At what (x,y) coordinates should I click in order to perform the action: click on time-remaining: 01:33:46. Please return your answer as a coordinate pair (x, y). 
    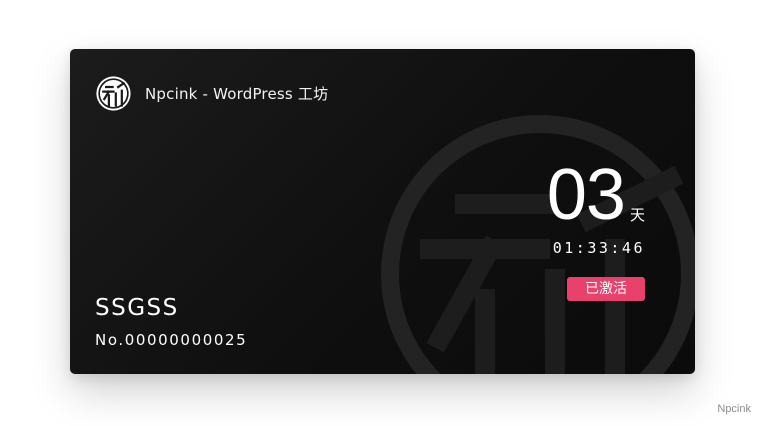
    Looking at the image, I should click on (598, 248).